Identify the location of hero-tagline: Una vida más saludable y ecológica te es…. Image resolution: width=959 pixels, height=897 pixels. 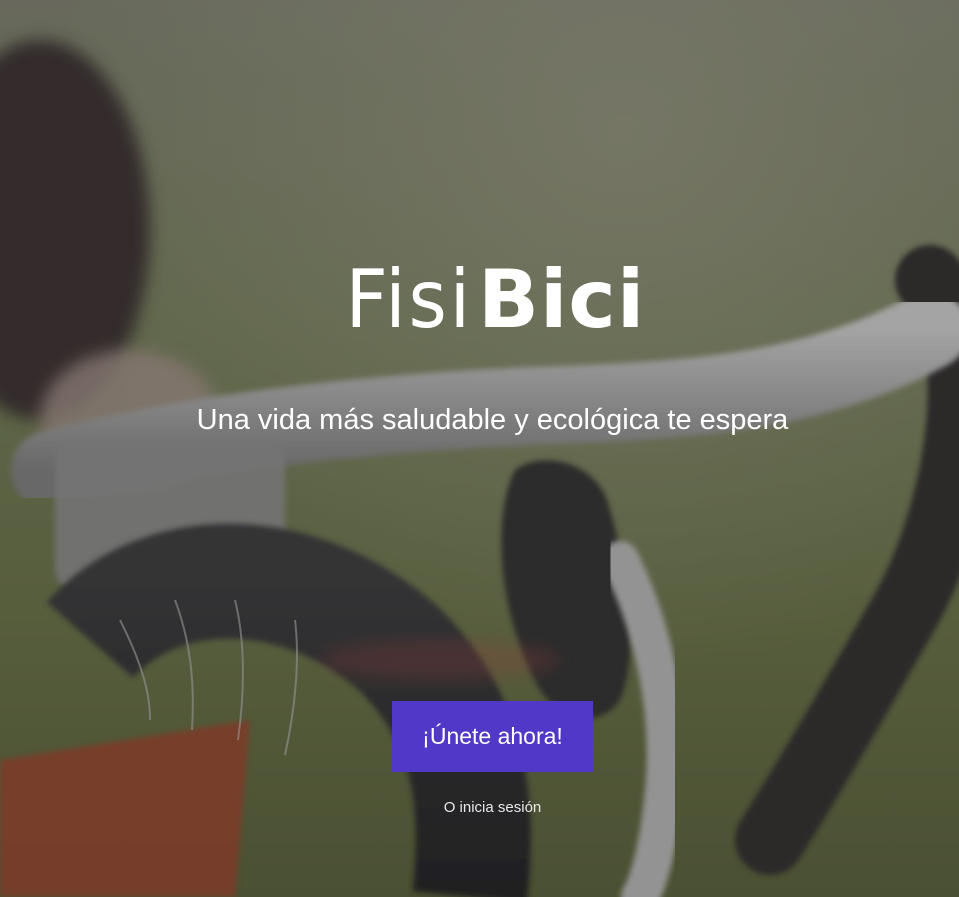
(492, 420).